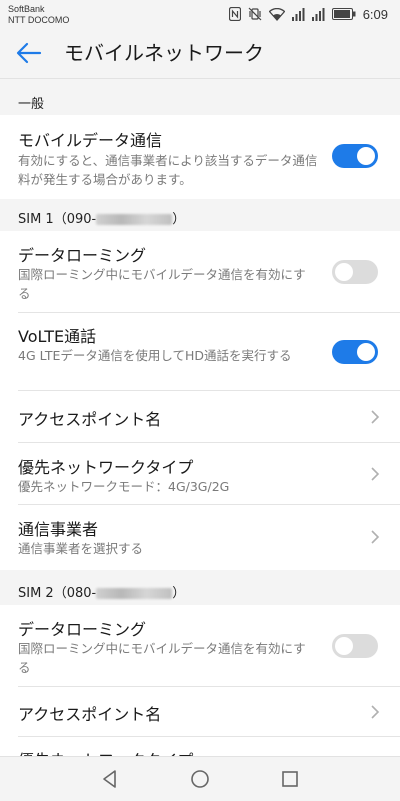 The height and width of the screenshot is (801, 400). I want to click on status-bar: SoftBank NTT DOCOMO 6:09, so click(200, 15).